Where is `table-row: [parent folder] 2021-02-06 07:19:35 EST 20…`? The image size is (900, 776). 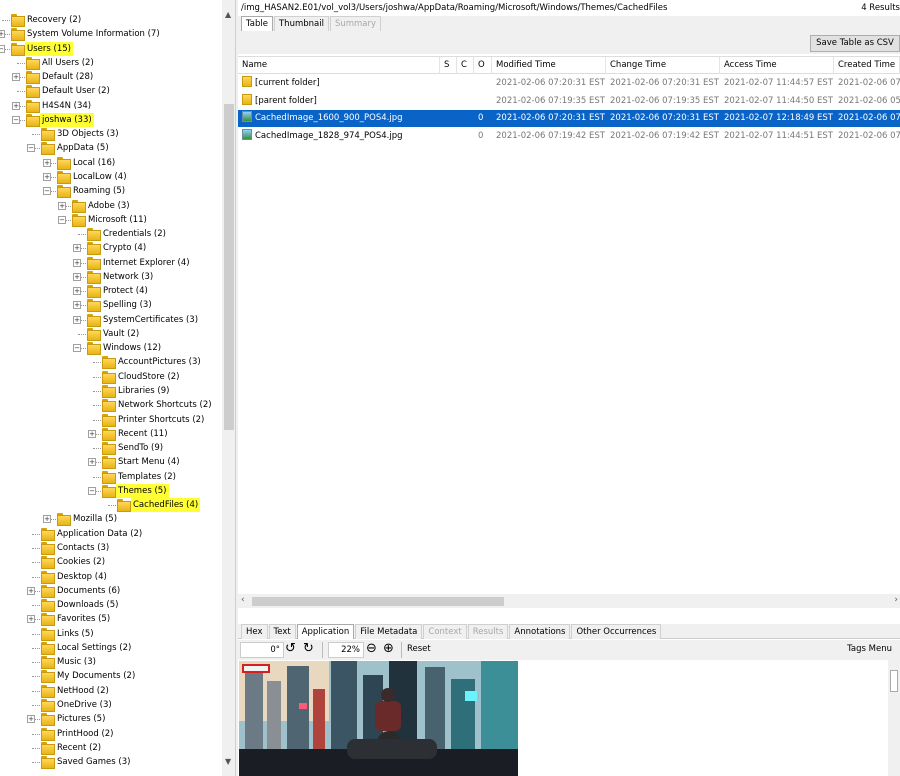
table-row: [parent folder] 2021-02-06 07:19:35 EST 20… is located at coordinates (569, 101).